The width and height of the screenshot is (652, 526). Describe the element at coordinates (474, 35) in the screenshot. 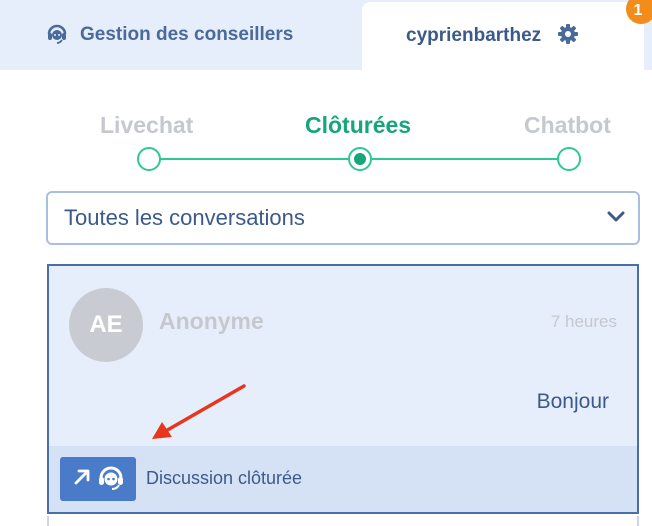

I see `username-label: cyprienbarthez` at that location.